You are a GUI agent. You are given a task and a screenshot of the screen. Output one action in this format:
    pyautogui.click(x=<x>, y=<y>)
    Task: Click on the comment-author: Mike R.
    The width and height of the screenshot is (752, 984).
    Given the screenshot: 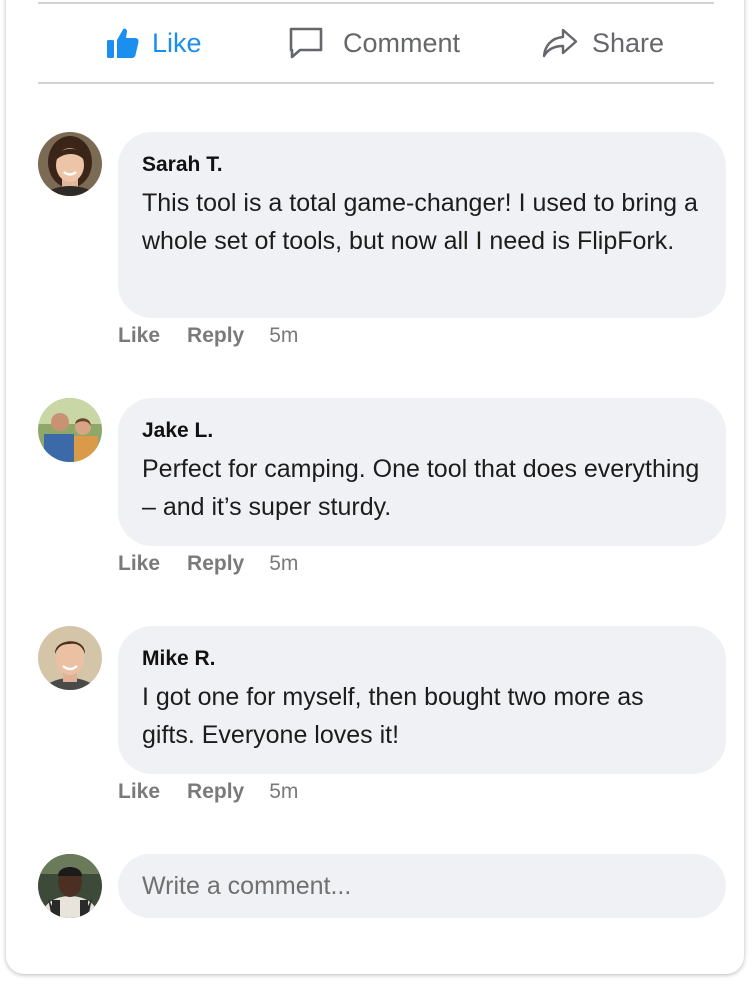 What is the action you would take?
    pyautogui.click(x=422, y=659)
    